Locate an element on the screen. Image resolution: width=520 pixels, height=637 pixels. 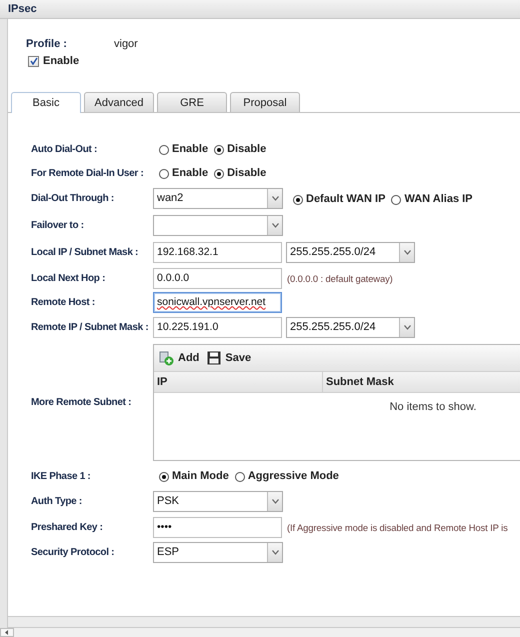
text-field: 192.168.32.1 is located at coordinates (217, 252).